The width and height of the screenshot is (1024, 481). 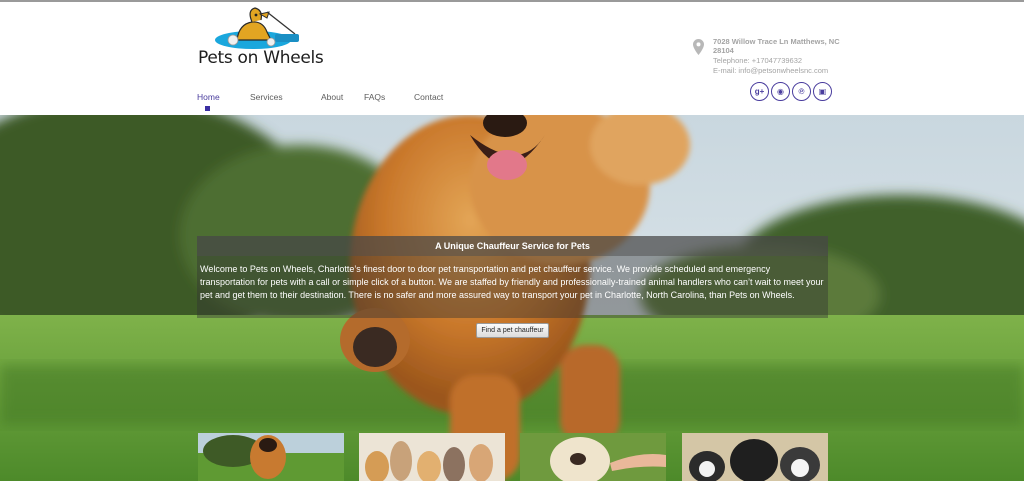 What do you see at coordinates (801, 91) in the screenshot?
I see `pinterest-icon: ℗` at bounding box center [801, 91].